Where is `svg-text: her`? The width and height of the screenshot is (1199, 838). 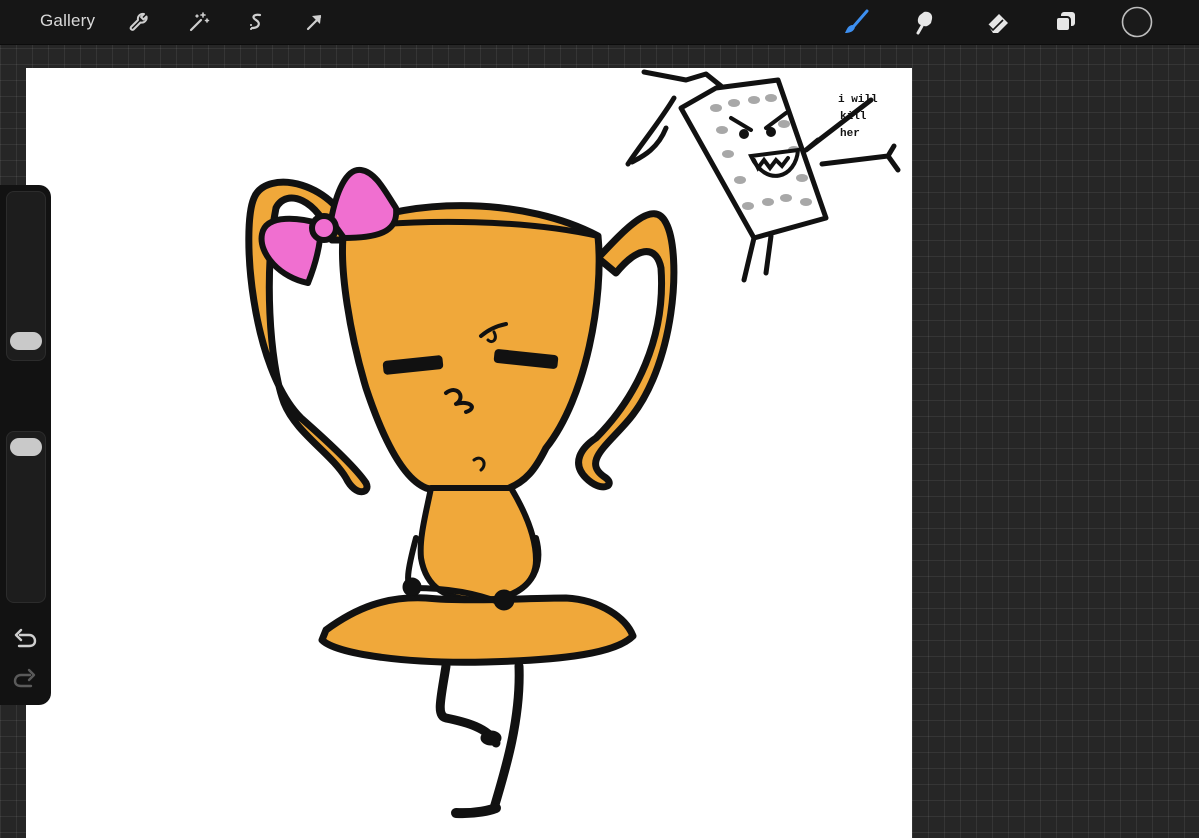 svg-text: her is located at coordinates (850, 134).